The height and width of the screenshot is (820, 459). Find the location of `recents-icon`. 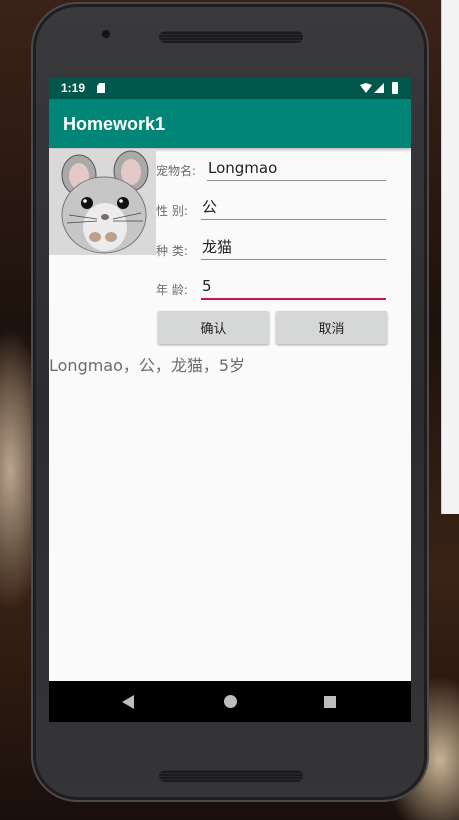

recents-icon is located at coordinates (330, 702).